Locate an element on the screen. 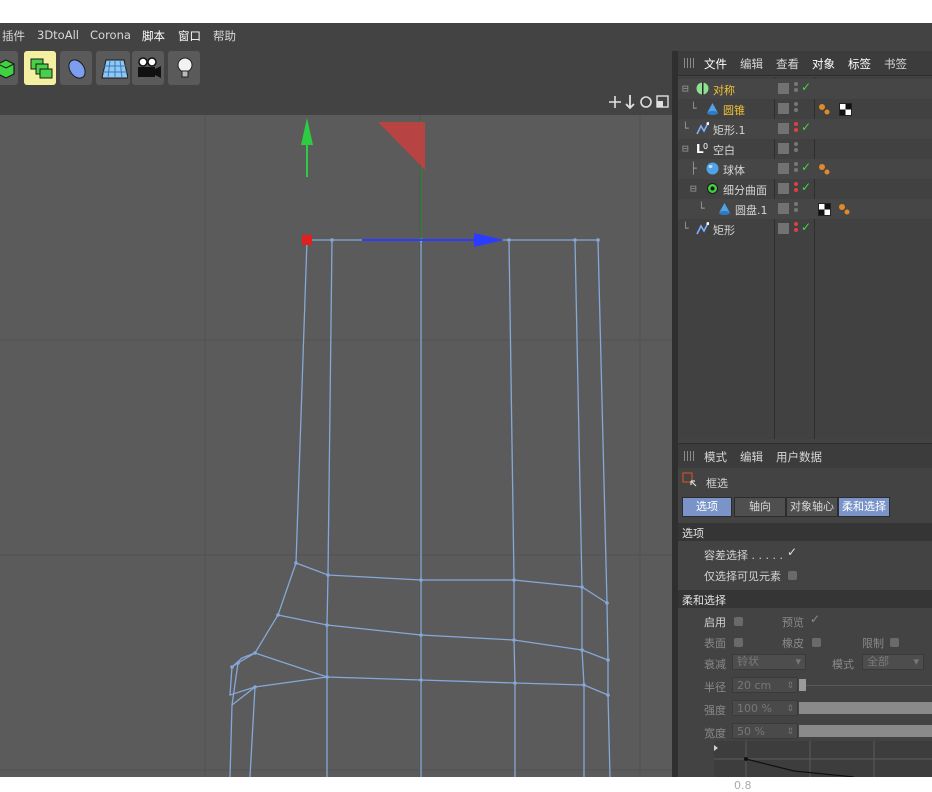 Image resolution: width=932 pixels, height=792 pixels. maximize-view-icon is located at coordinates (662, 101).